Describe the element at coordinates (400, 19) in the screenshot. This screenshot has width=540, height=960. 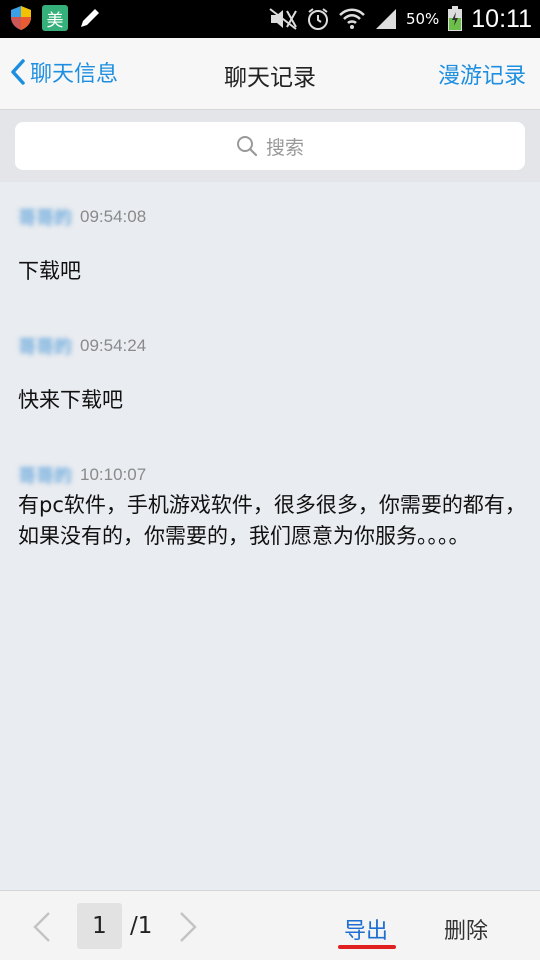
I see `status-right-icons: 50% 10:11` at that location.